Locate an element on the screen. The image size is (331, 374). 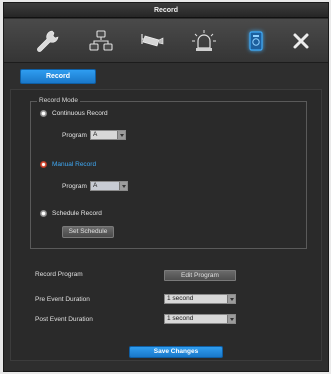
continuous-program-select: A is located at coordinates (108, 135).